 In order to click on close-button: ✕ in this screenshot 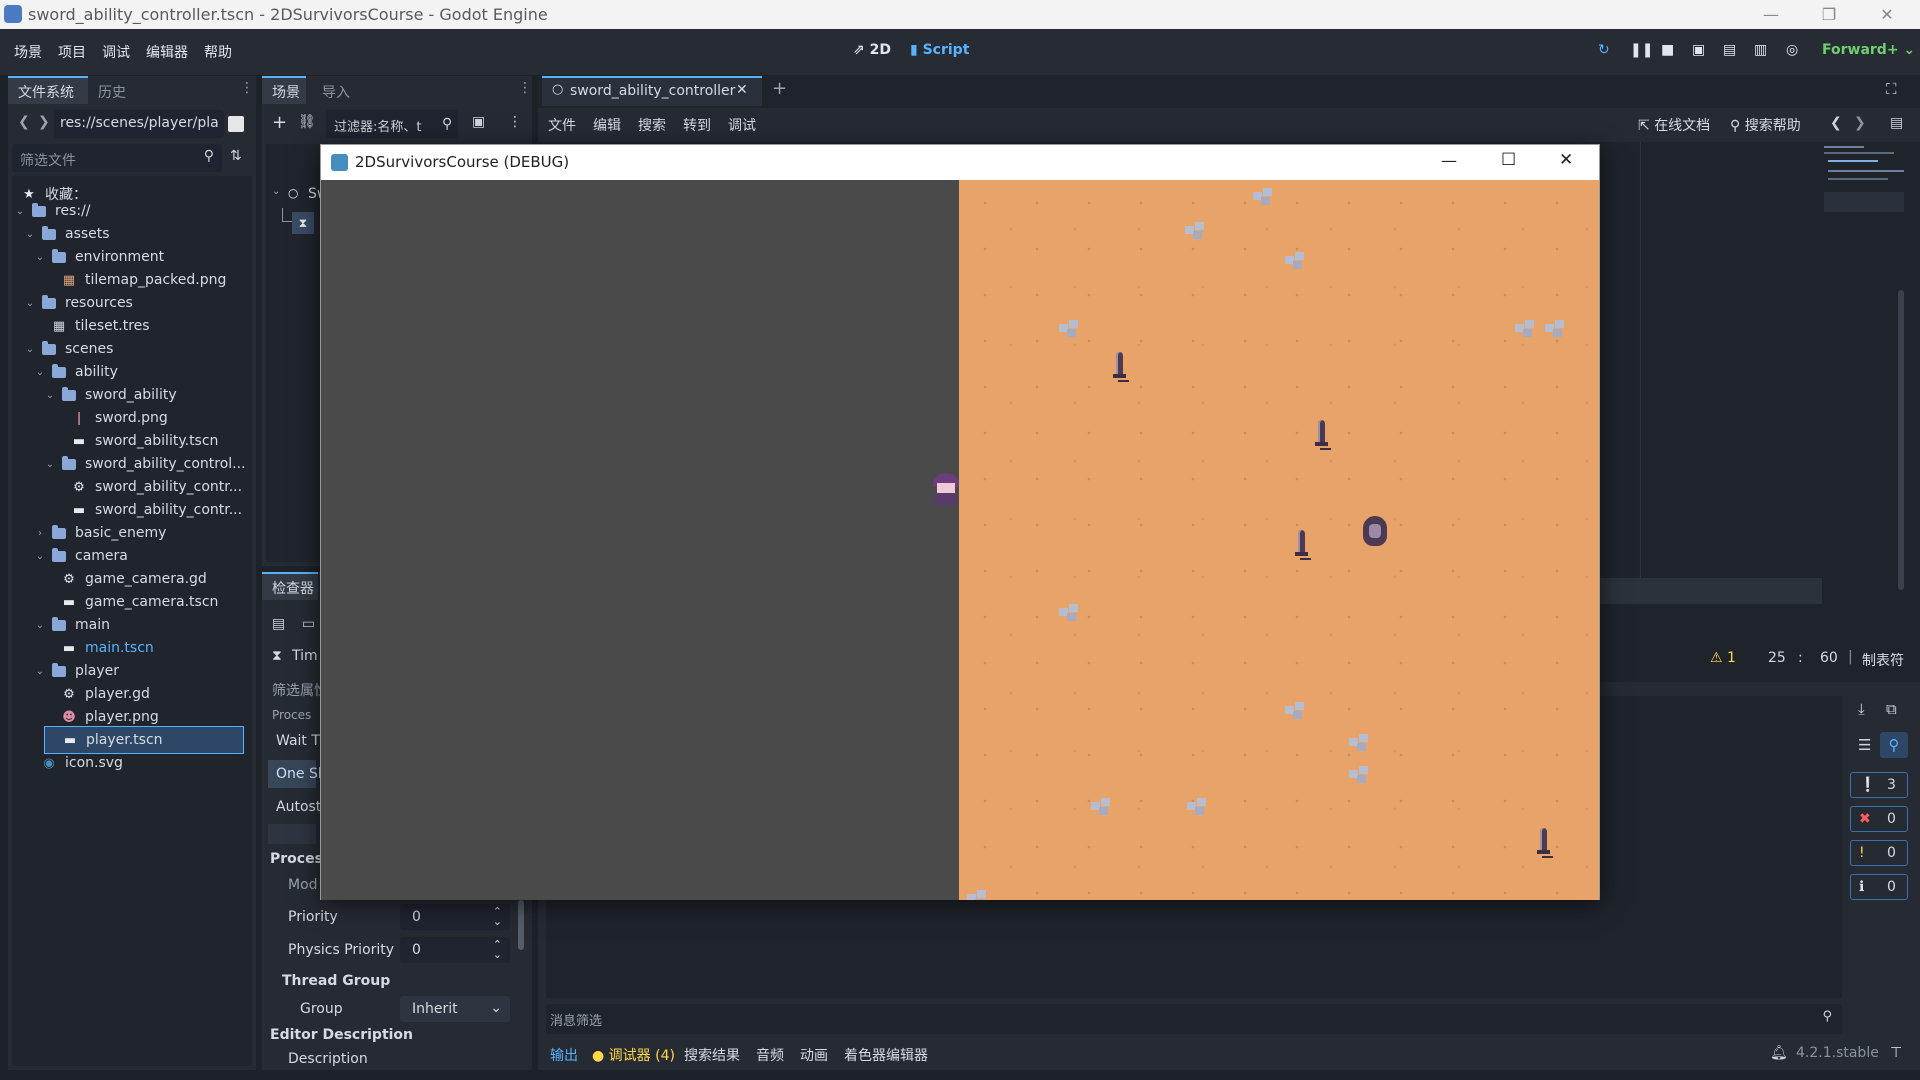, I will do `click(1887, 14)`.